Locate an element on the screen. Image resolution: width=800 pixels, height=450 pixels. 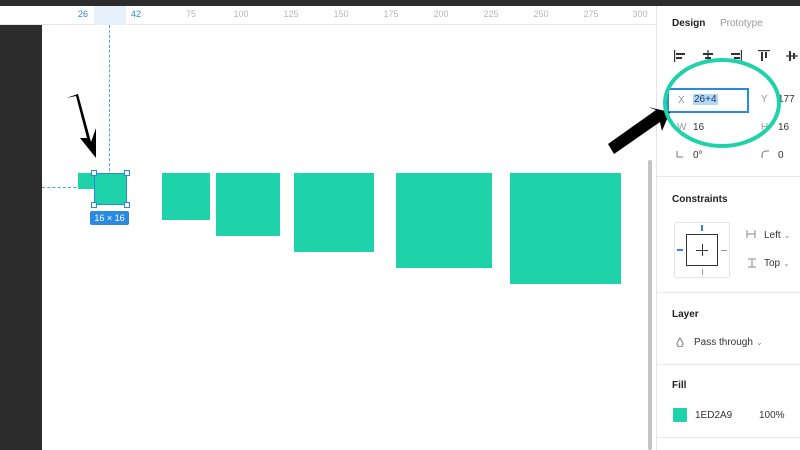
constraints-title: Constraints is located at coordinates (700, 199).